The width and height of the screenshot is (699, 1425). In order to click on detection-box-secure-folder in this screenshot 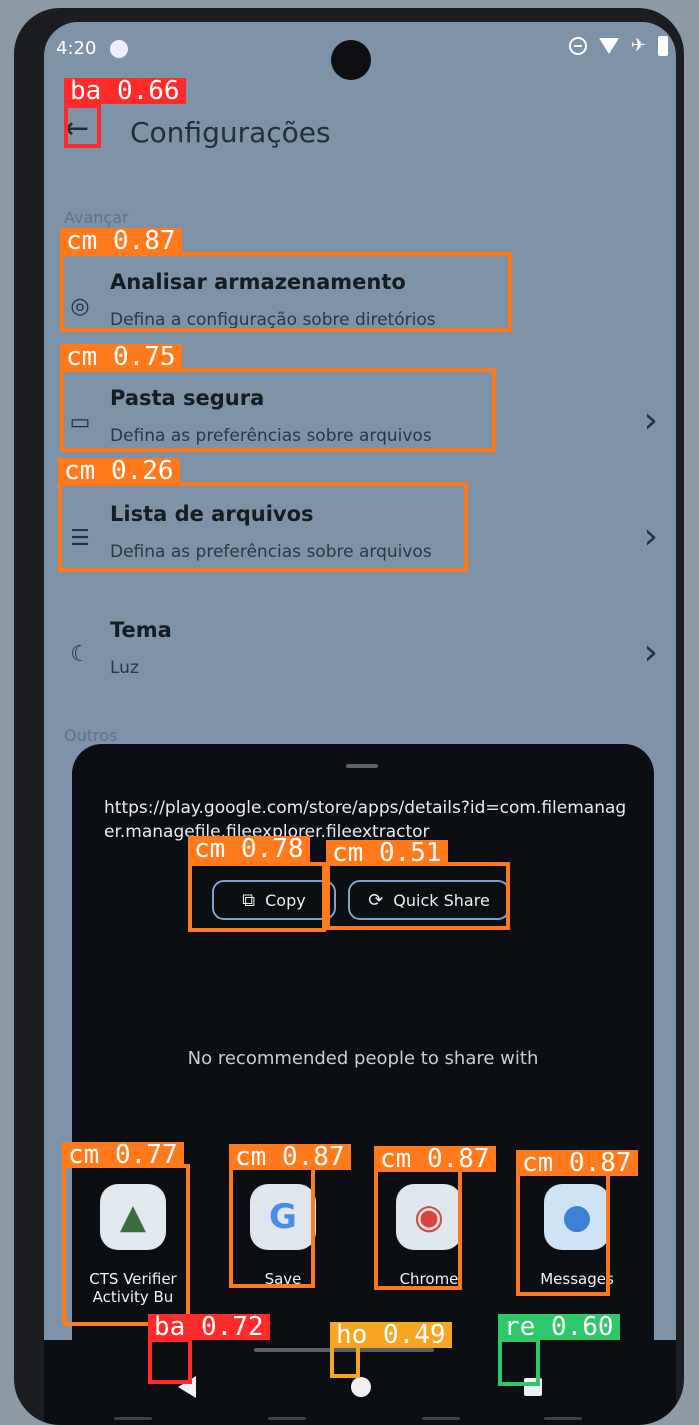, I will do `click(278, 410)`.